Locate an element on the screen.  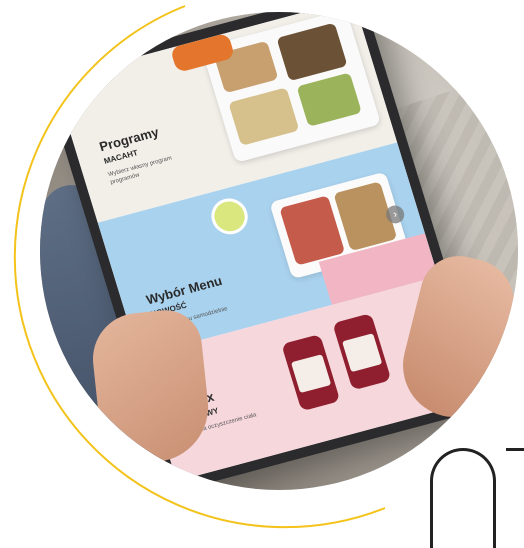
logo-fragment is located at coordinates (463, 498).